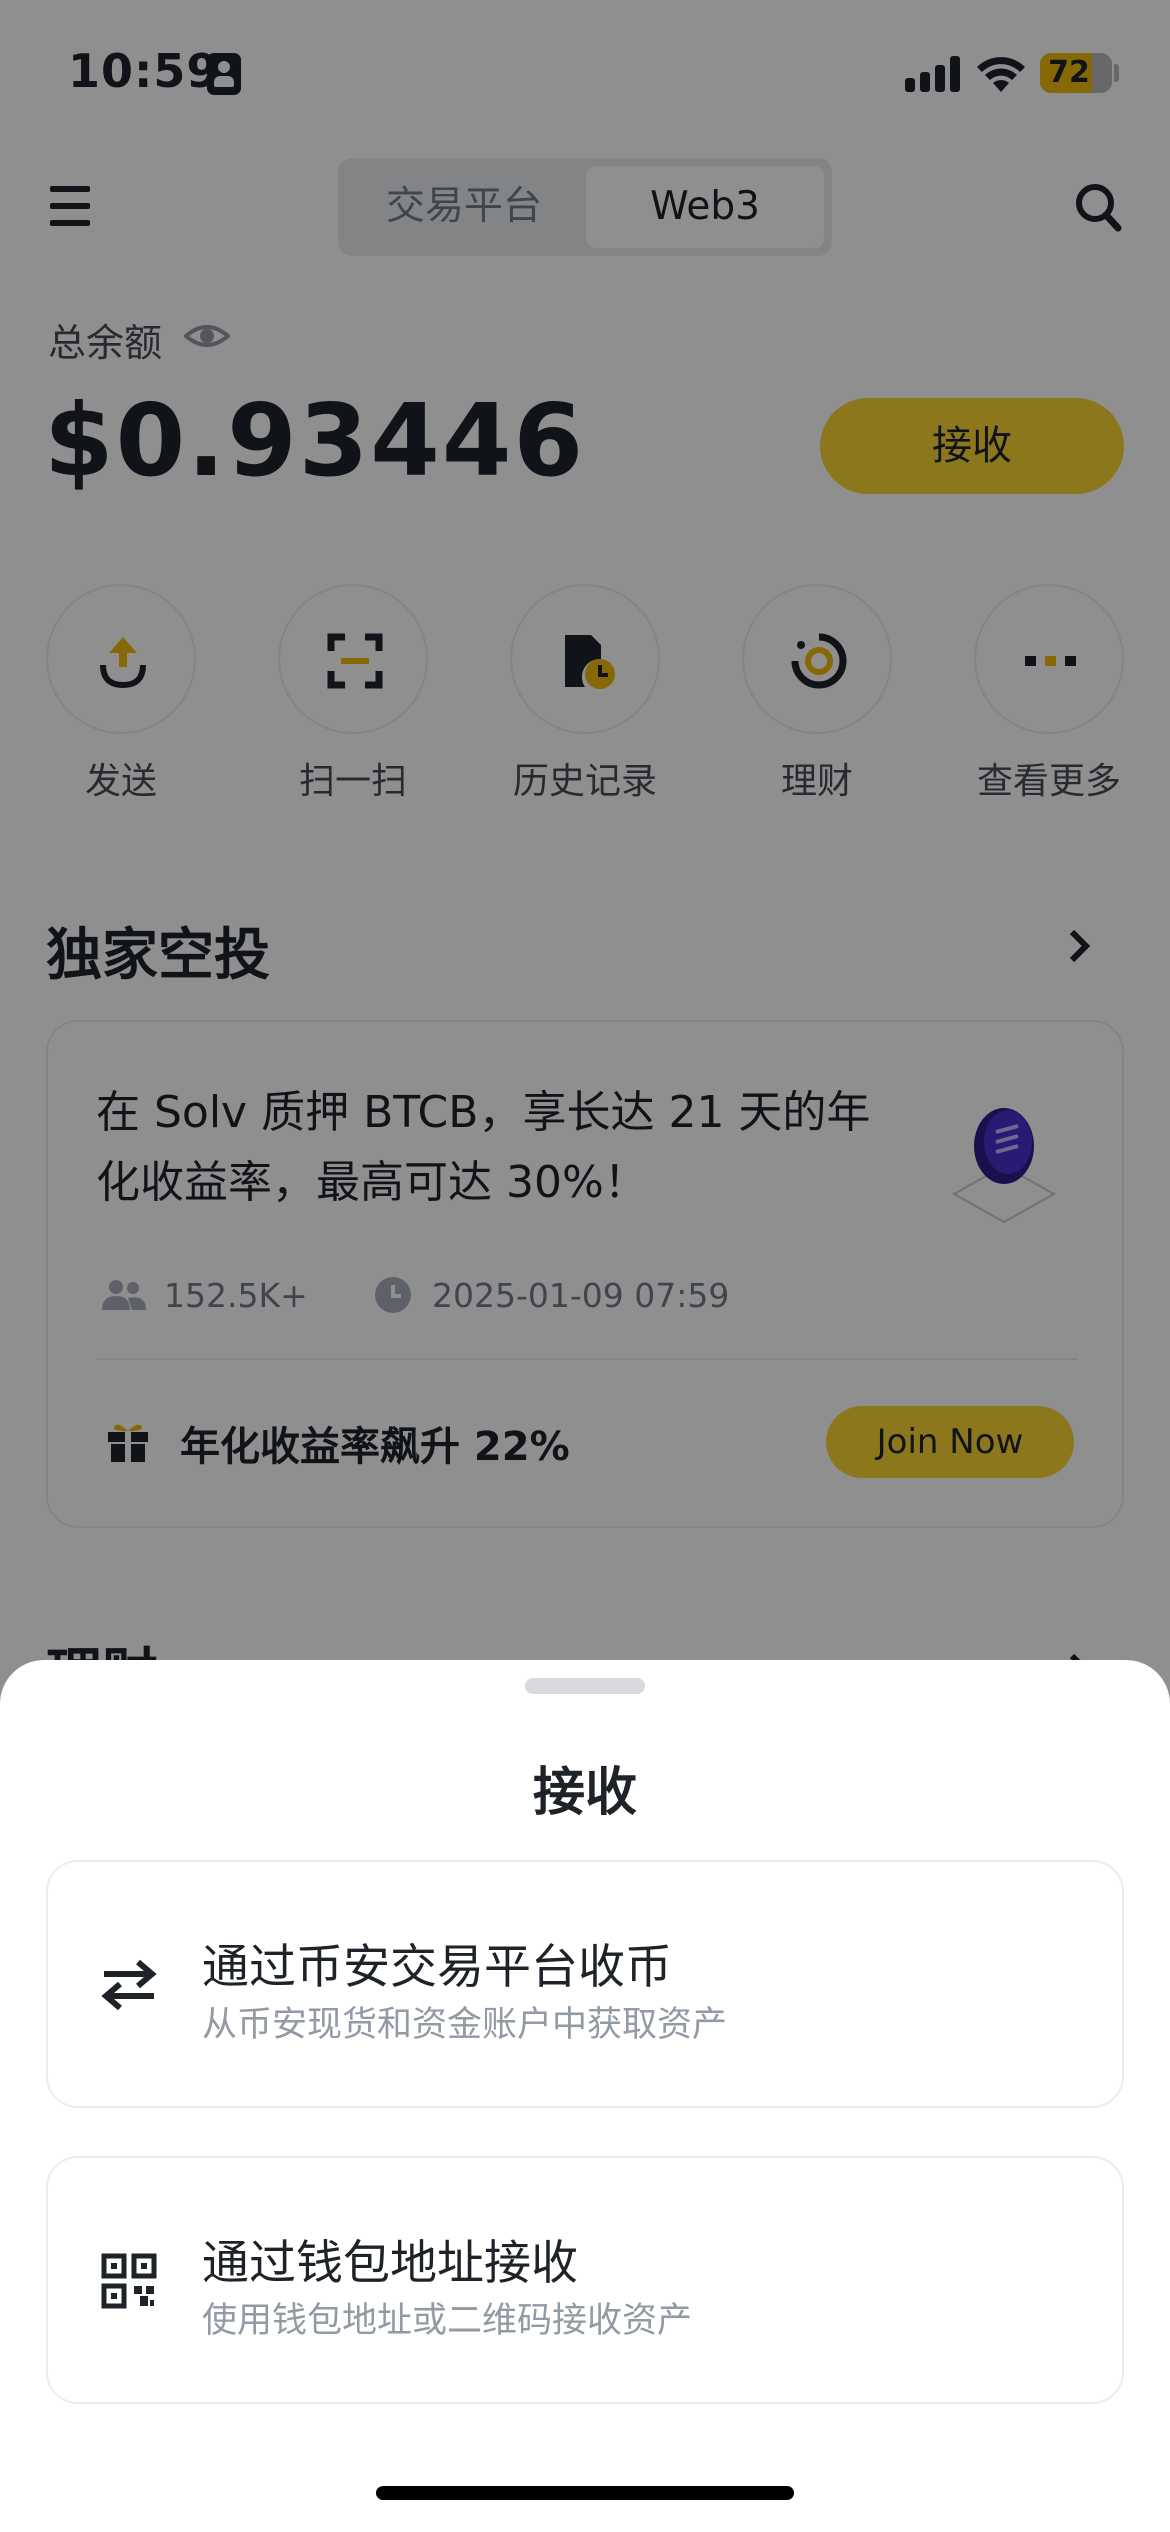  Describe the element at coordinates (390, 2263) in the screenshot. I see `option-title: 通过钱包地址接收` at that location.